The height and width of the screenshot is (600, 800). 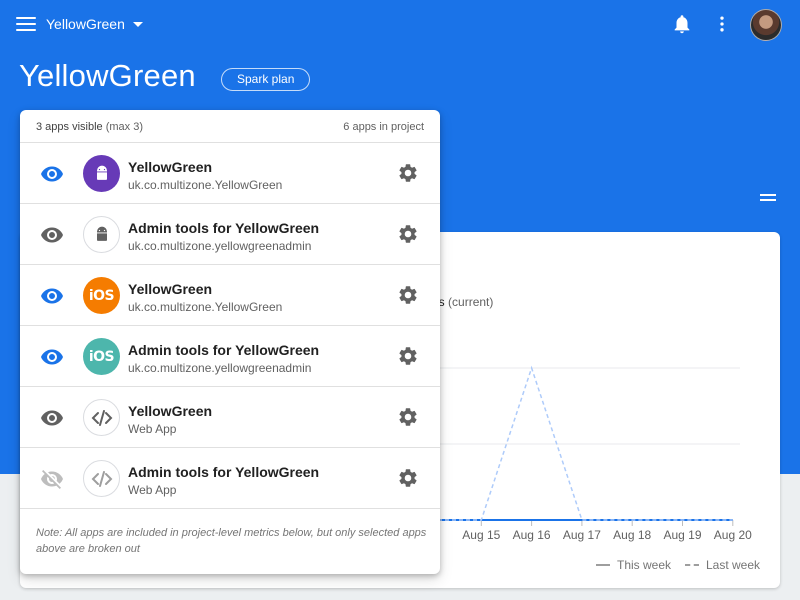 I want to click on caret-down-icon, so click(x=137, y=24).